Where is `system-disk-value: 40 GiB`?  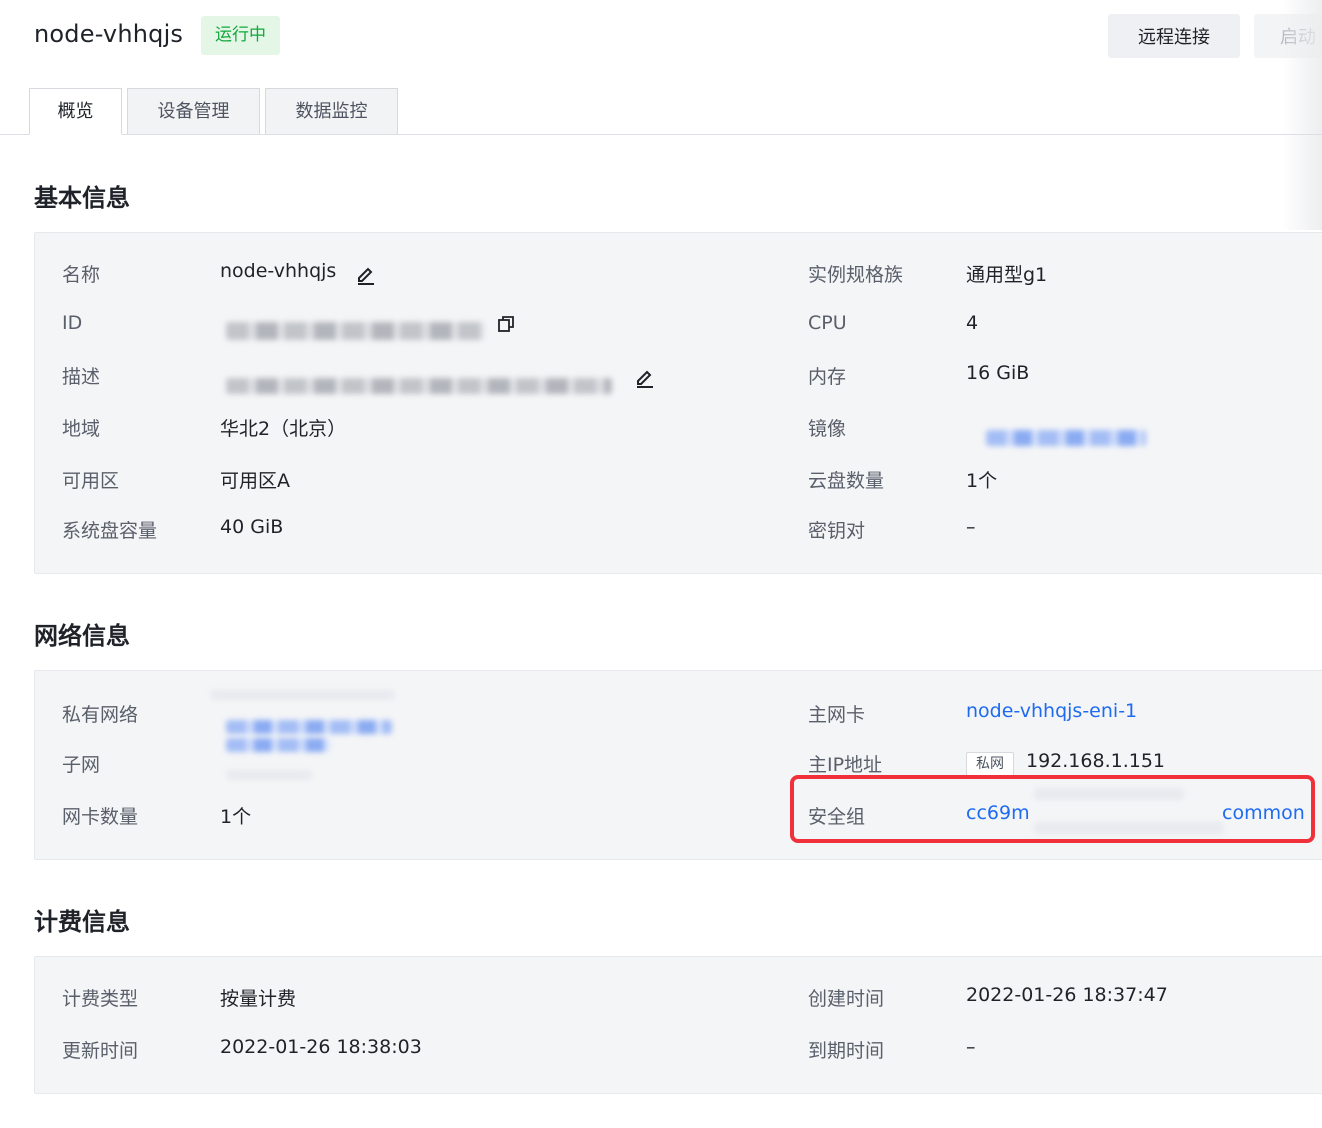
system-disk-value: 40 GiB is located at coordinates (252, 527).